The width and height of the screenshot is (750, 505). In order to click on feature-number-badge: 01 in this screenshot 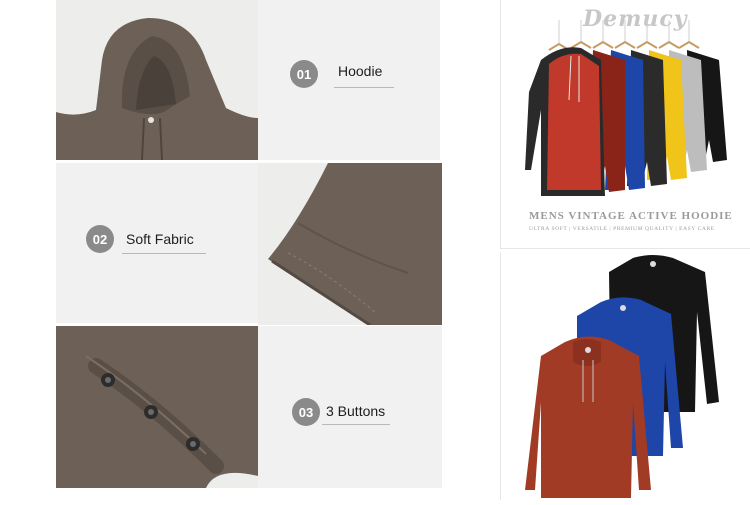, I will do `click(304, 74)`.